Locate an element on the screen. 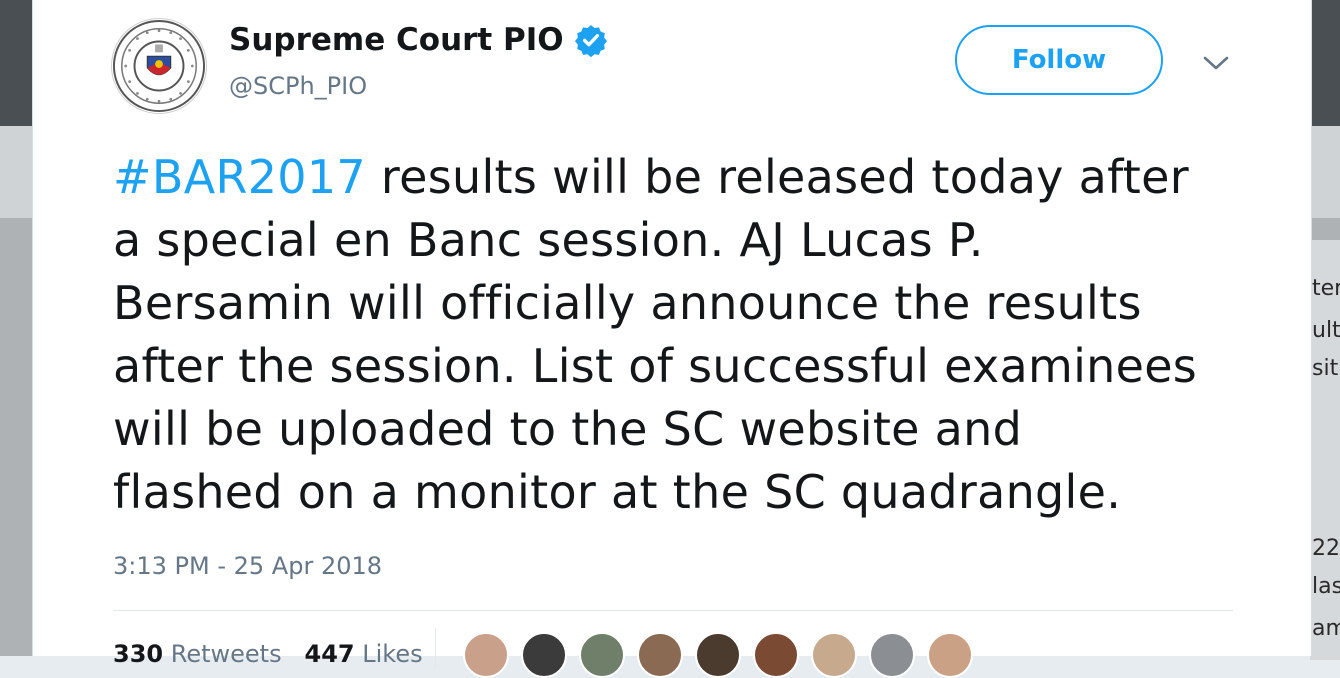 The height and width of the screenshot is (678, 1340). likes-stat: 447 Likes is located at coordinates (364, 654).